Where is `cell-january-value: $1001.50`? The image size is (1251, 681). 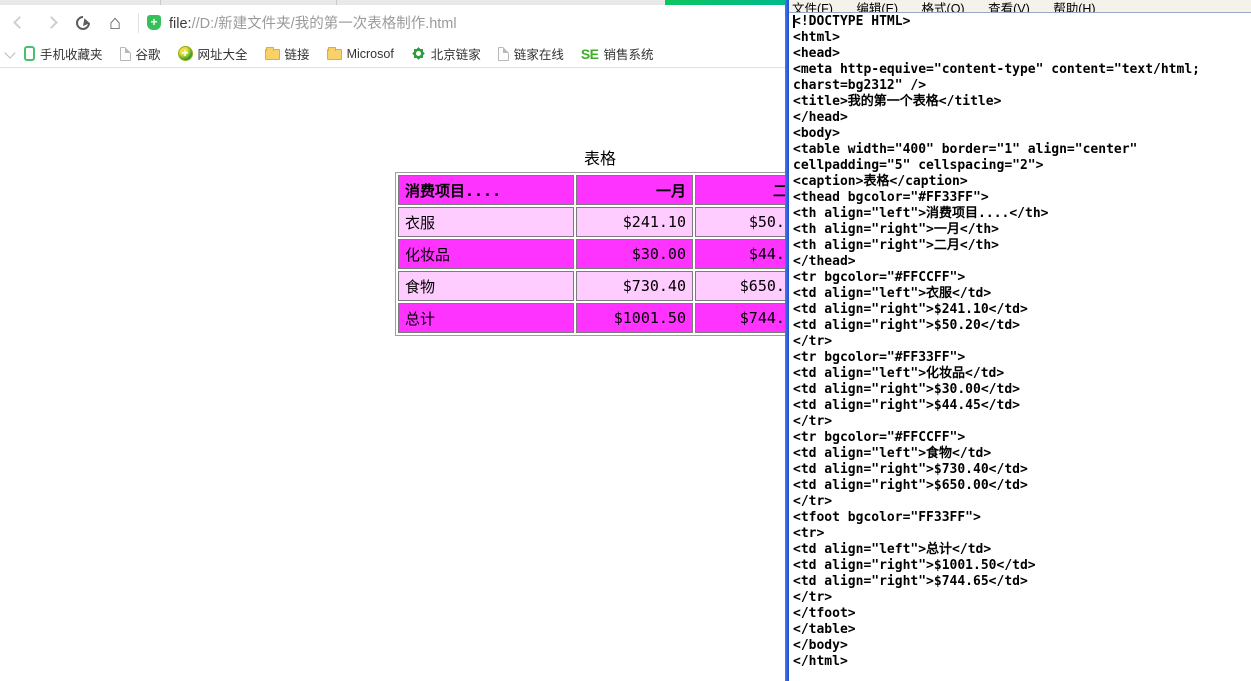 cell-january-value: $1001.50 is located at coordinates (634, 318).